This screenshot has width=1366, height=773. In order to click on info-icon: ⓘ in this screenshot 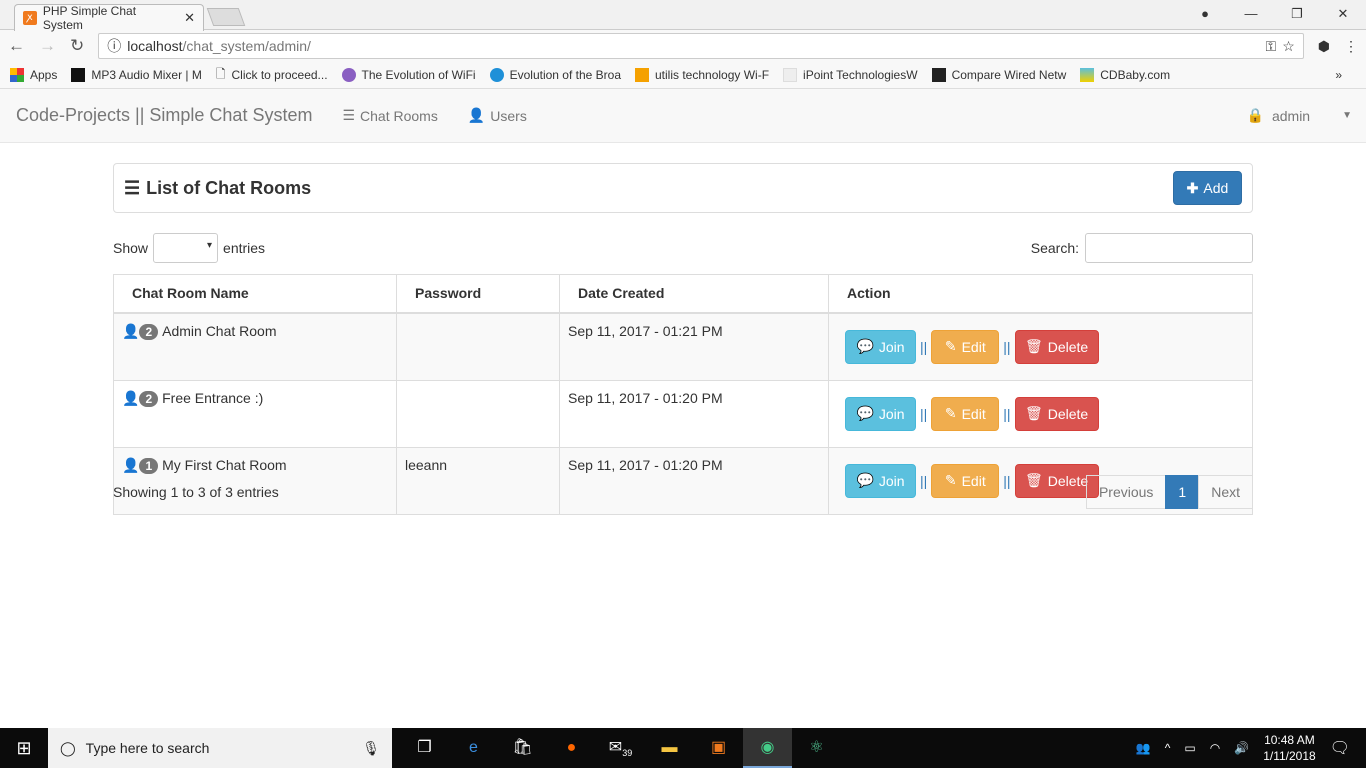, I will do `click(114, 46)`.